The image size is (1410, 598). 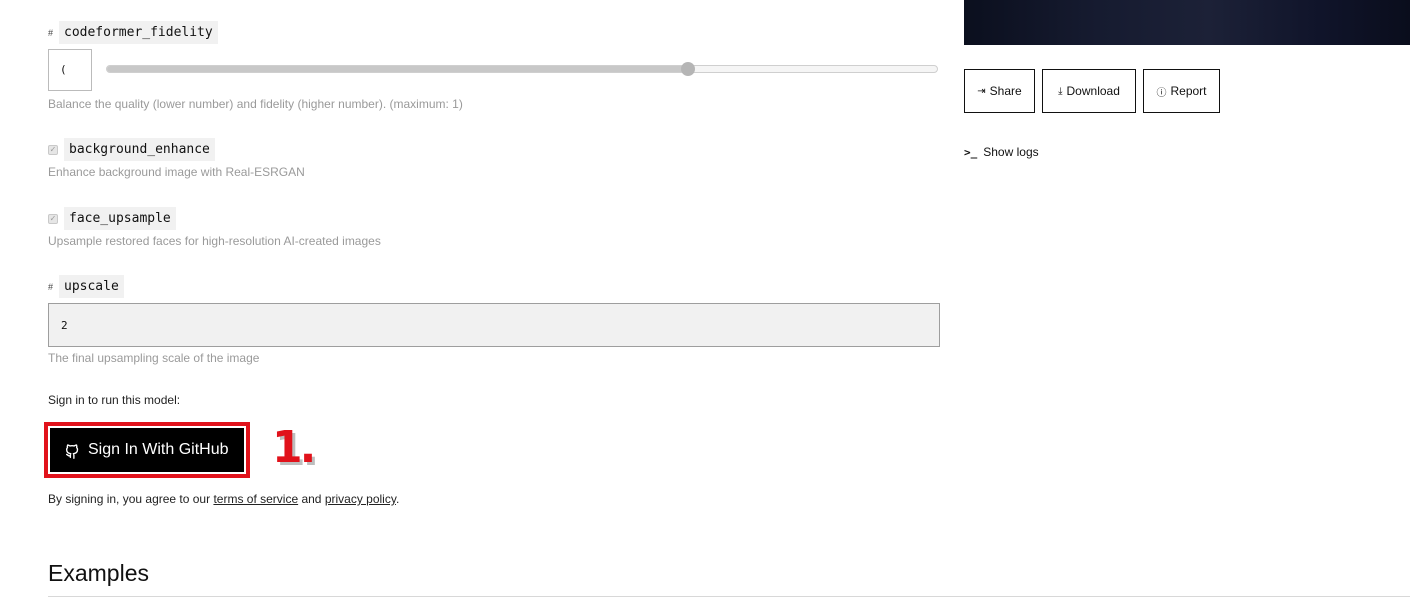 What do you see at coordinates (131, 499) in the screenshot?
I see `terms-prefix: By signing in, you agree to our` at bounding box center [131, 499].